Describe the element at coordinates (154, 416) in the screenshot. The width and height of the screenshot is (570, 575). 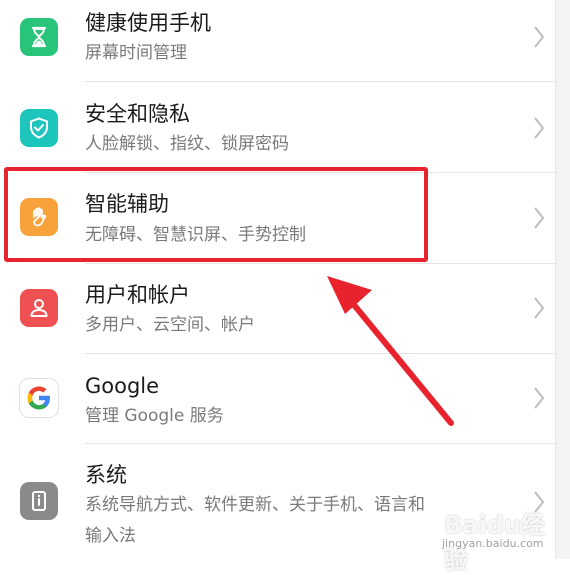
I see `settings-item-subtitle: 管理 Google 服务` at that location.